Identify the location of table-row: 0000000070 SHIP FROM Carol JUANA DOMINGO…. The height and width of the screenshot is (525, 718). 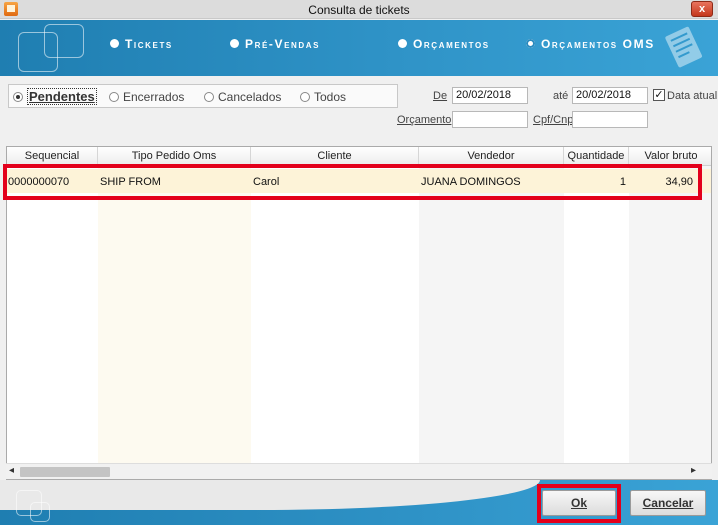
(359, 181).